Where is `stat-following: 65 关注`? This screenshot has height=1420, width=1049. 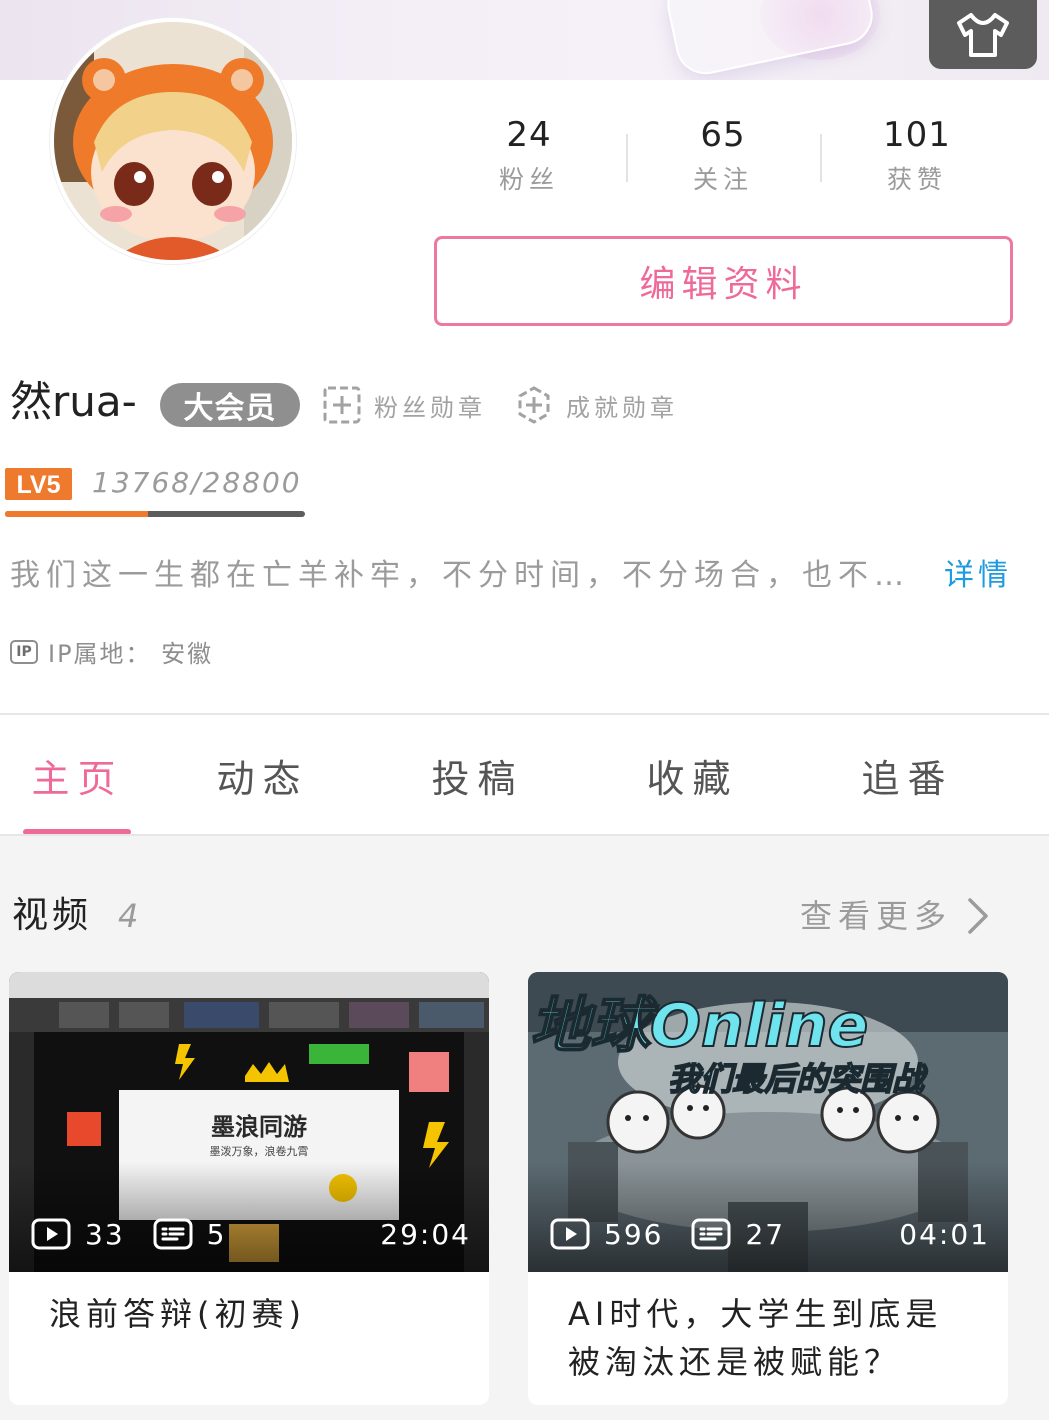 stat-following: 65 关注 is located at coordinates (723, 160).